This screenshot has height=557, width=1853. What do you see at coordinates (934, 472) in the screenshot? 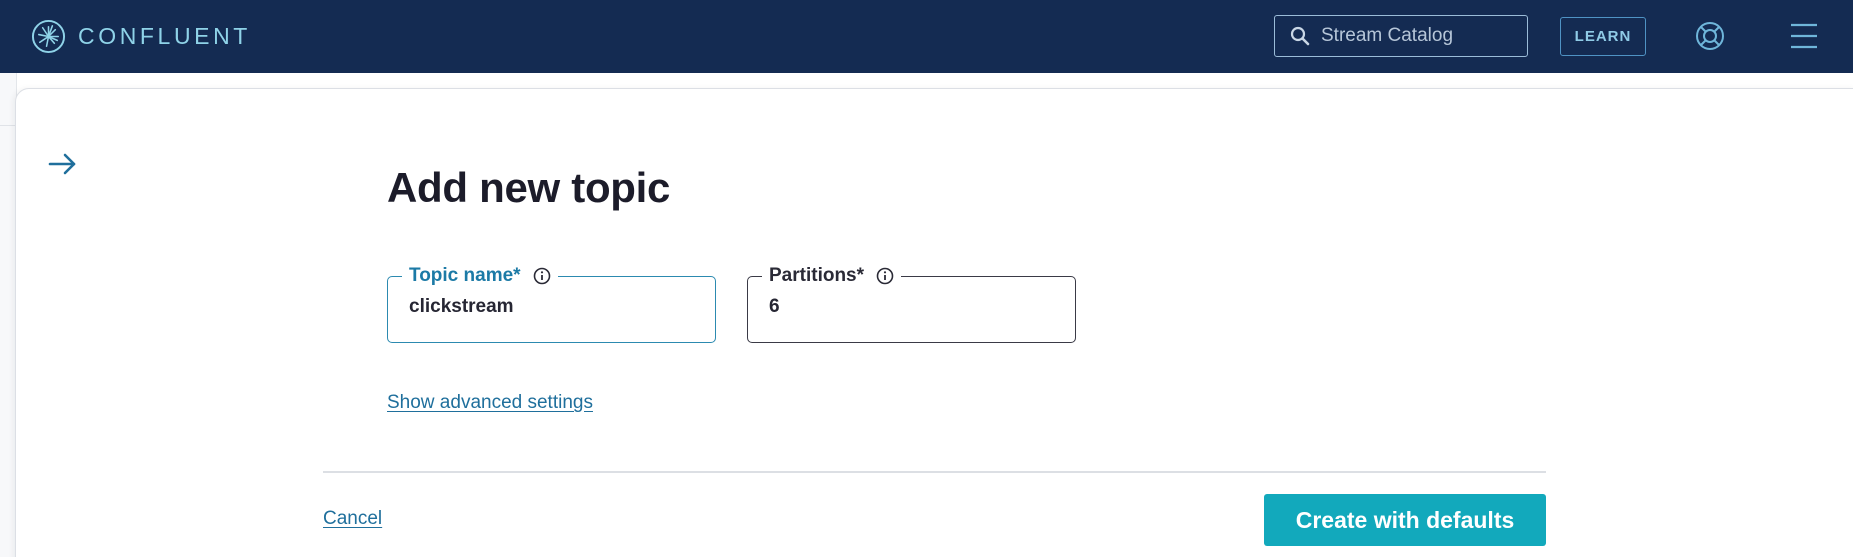
I see `footer-divider` at bounding box center [934, 472].